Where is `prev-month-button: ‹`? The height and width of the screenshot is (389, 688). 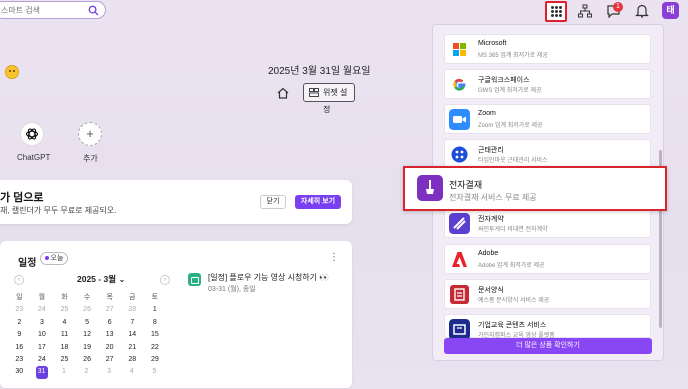
prev-month-button: ‹ is located at coordinates (19, 280).